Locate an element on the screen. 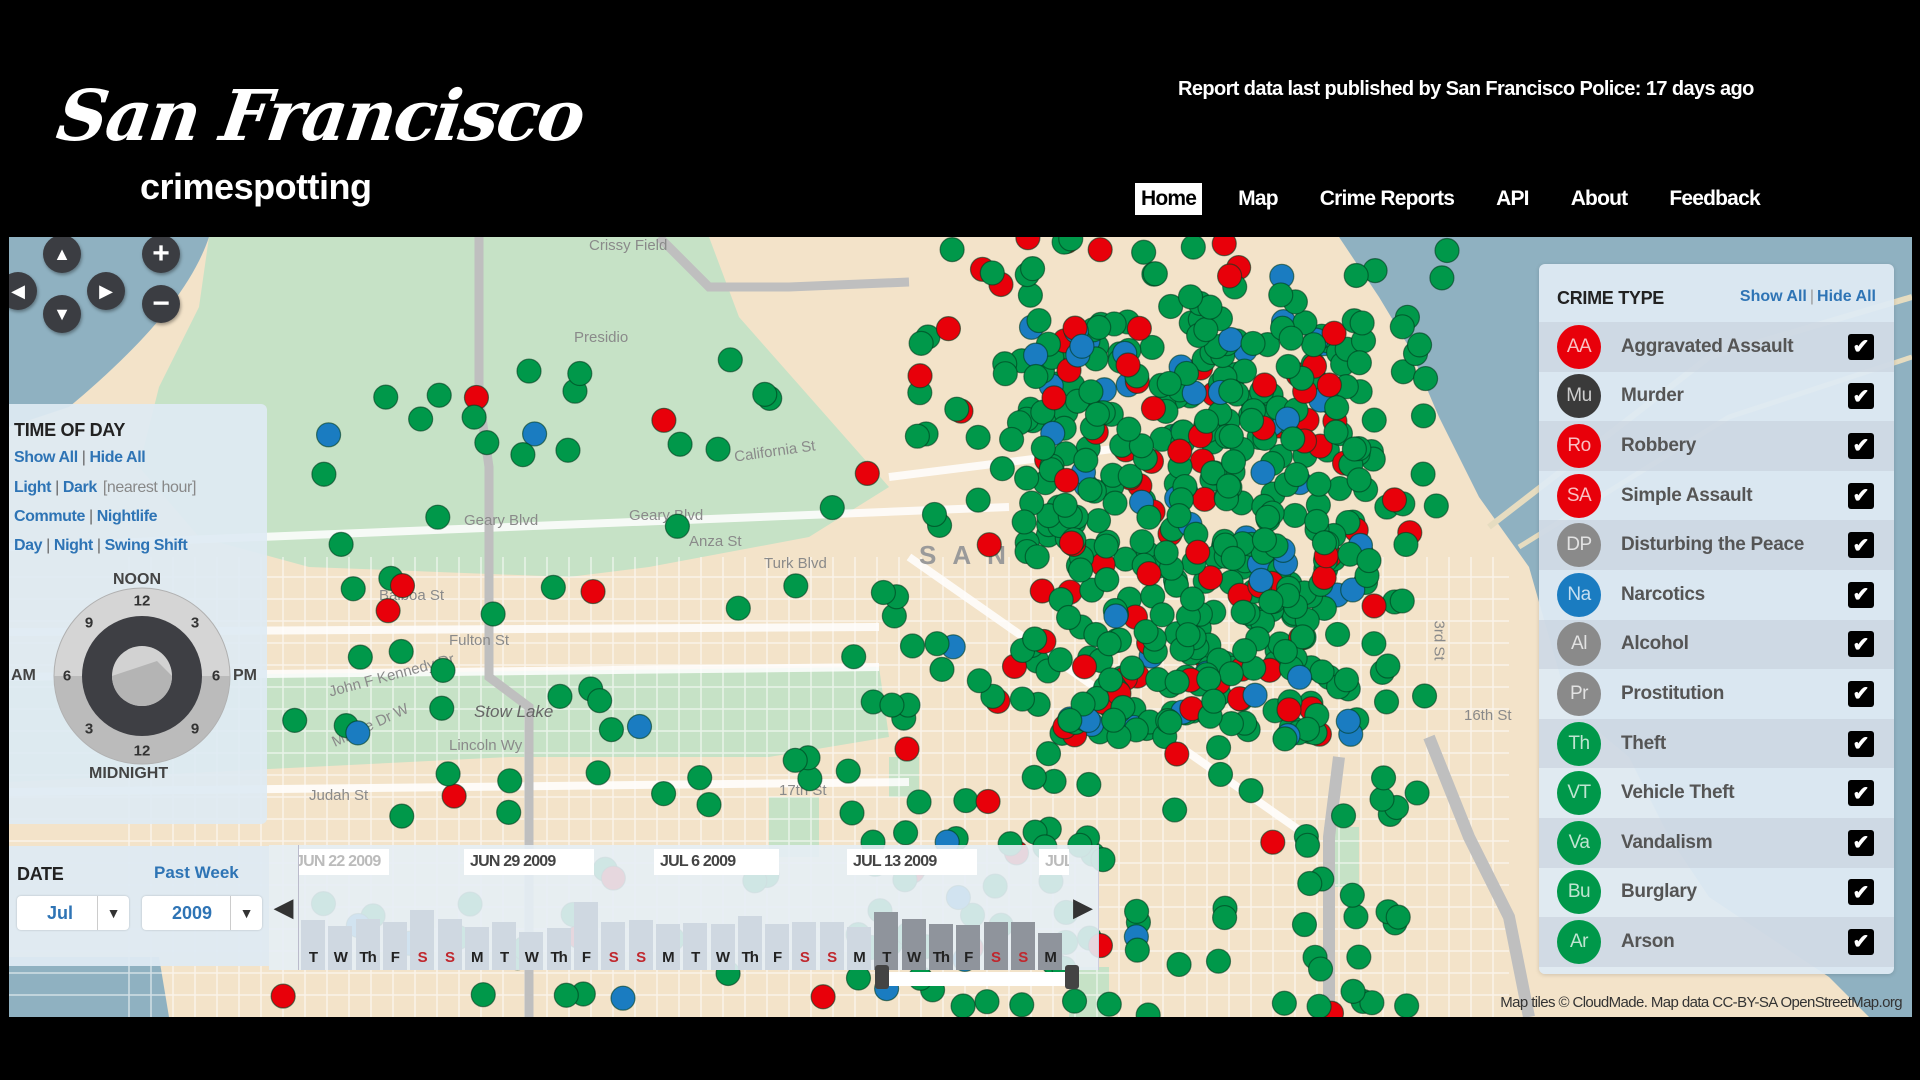 This screenshot has width=1920, height=1080. pan-right-button: ▶ is located at coordinates (106, 291).